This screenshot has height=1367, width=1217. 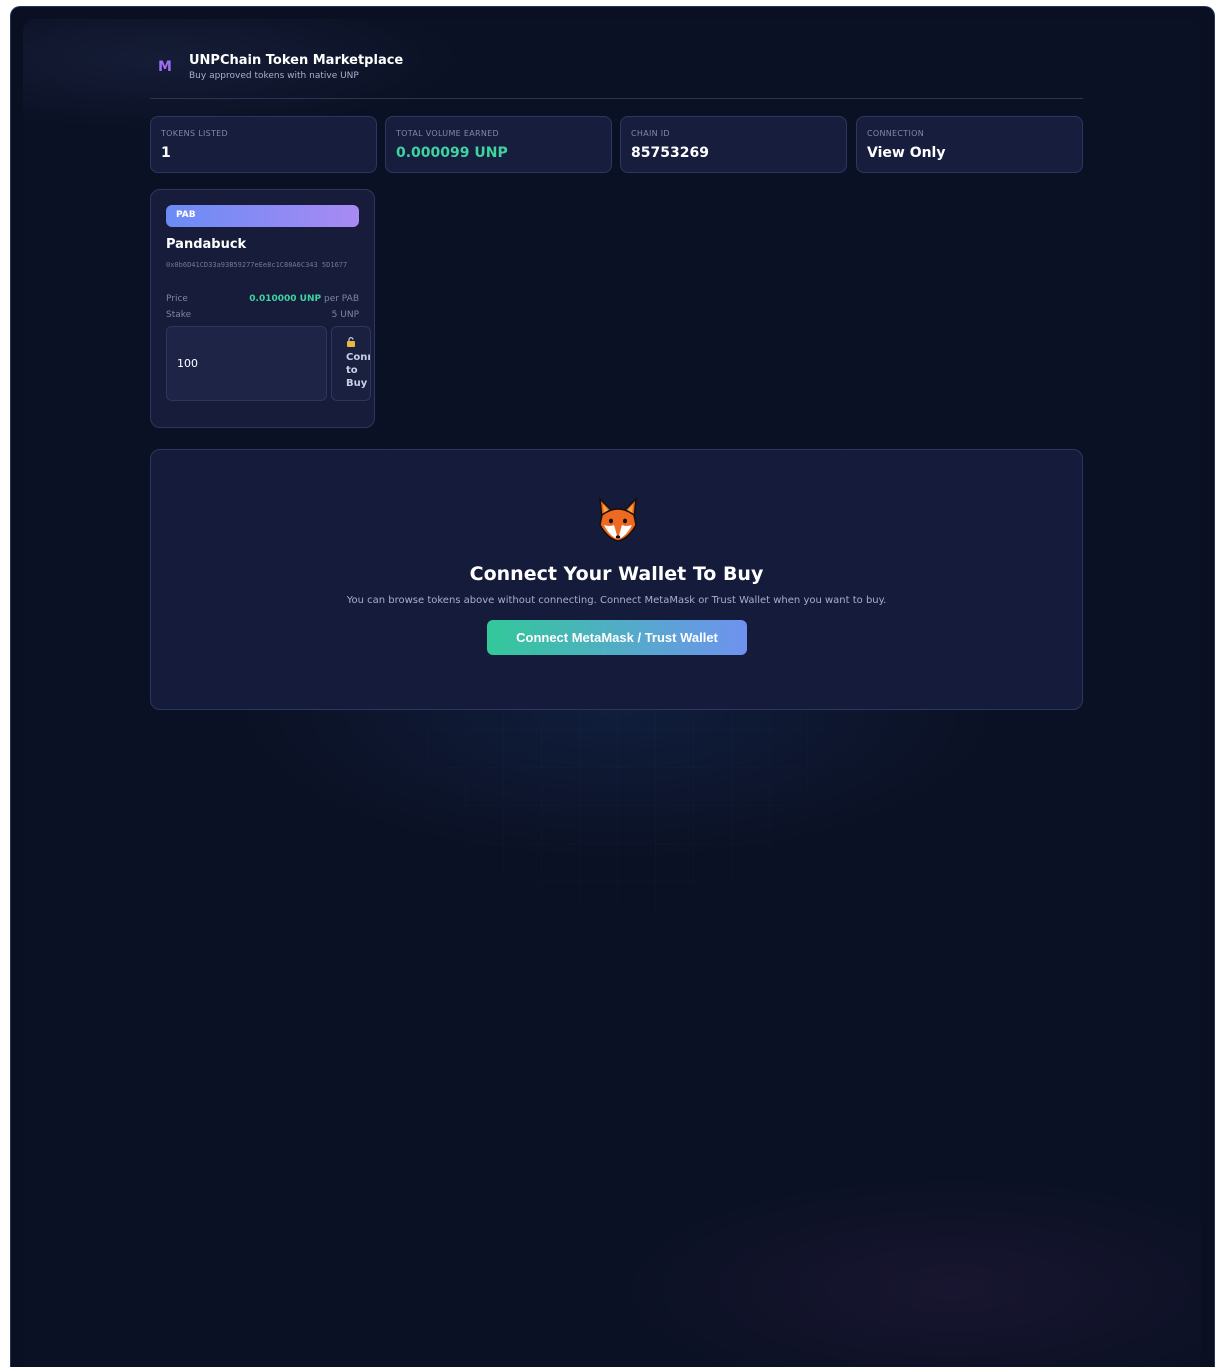 What do you see at coordinates (351, 342) in the screenshot?
I see `lock-icon` at bounding box center [351, 342].